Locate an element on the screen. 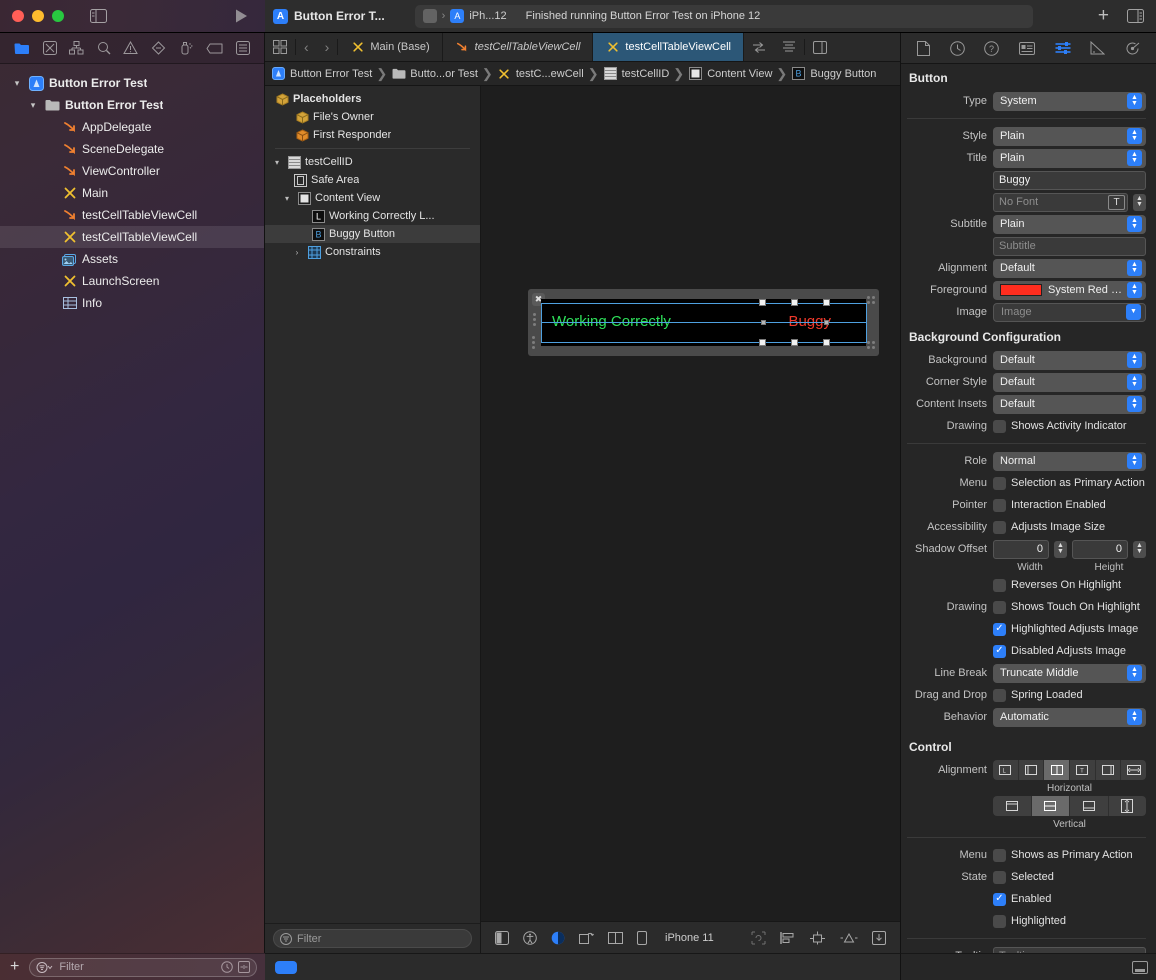 The height and width of the screenshot is (980, 1156). orientation-icon is located at coordinates (586, 938).